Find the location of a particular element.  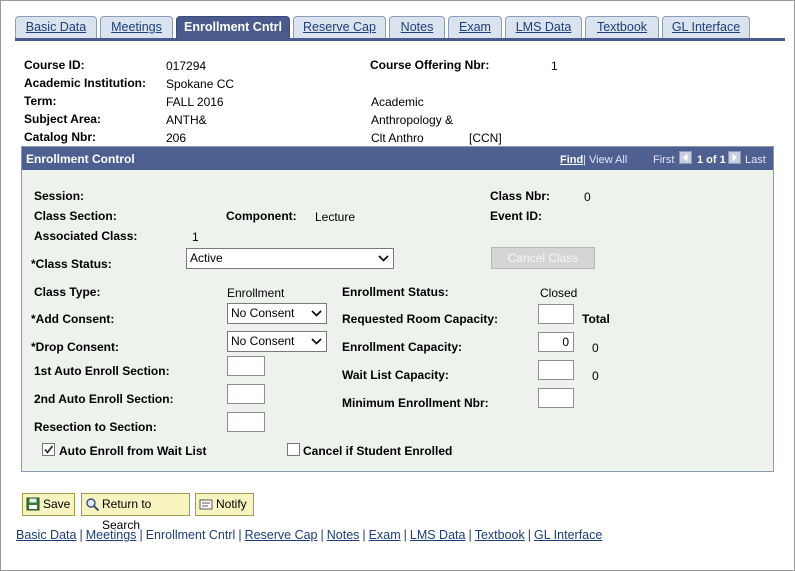

prev-arrow-icon is located at coordinates (685, 157).